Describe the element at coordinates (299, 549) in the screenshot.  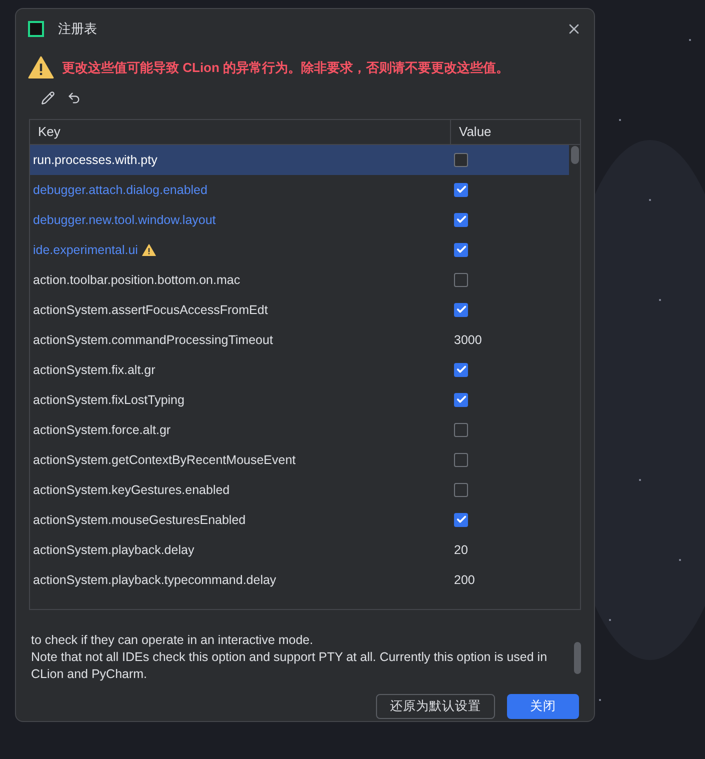
I see `table-row: actionSystem.playback.delay 20` at that location.